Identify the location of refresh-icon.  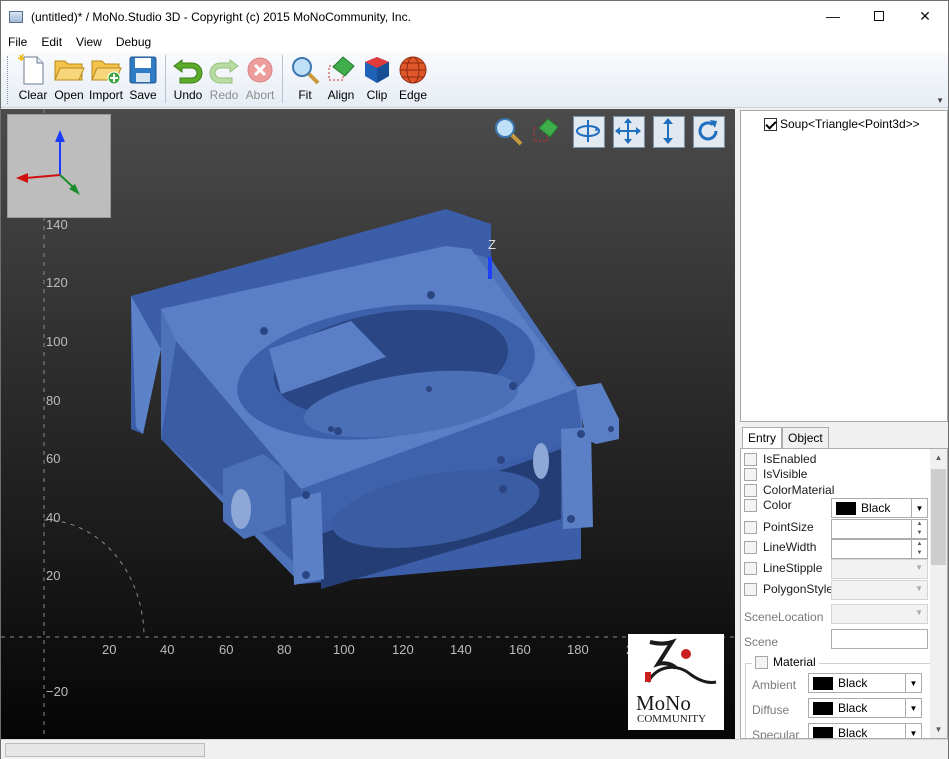
(709, 132).